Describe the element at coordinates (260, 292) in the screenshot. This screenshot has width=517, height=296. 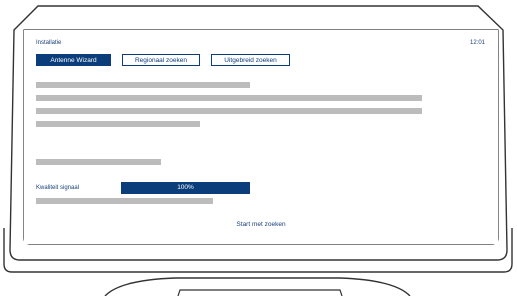
I see `tv-stand-inner-outline` at that location.